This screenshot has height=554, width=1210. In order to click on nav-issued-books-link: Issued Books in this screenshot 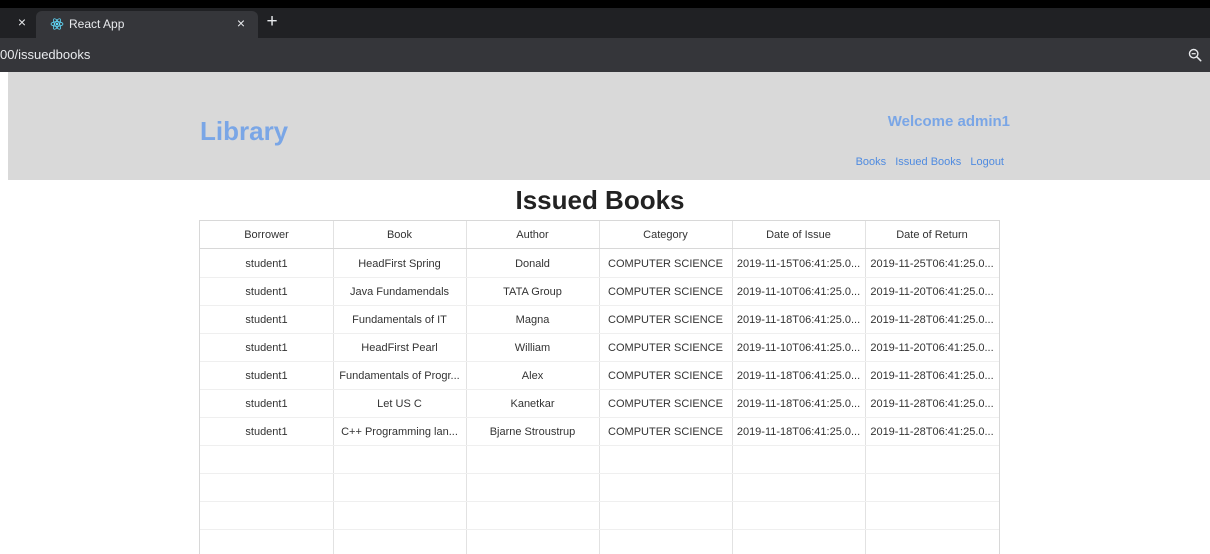, I will do `click(928, 162)`.